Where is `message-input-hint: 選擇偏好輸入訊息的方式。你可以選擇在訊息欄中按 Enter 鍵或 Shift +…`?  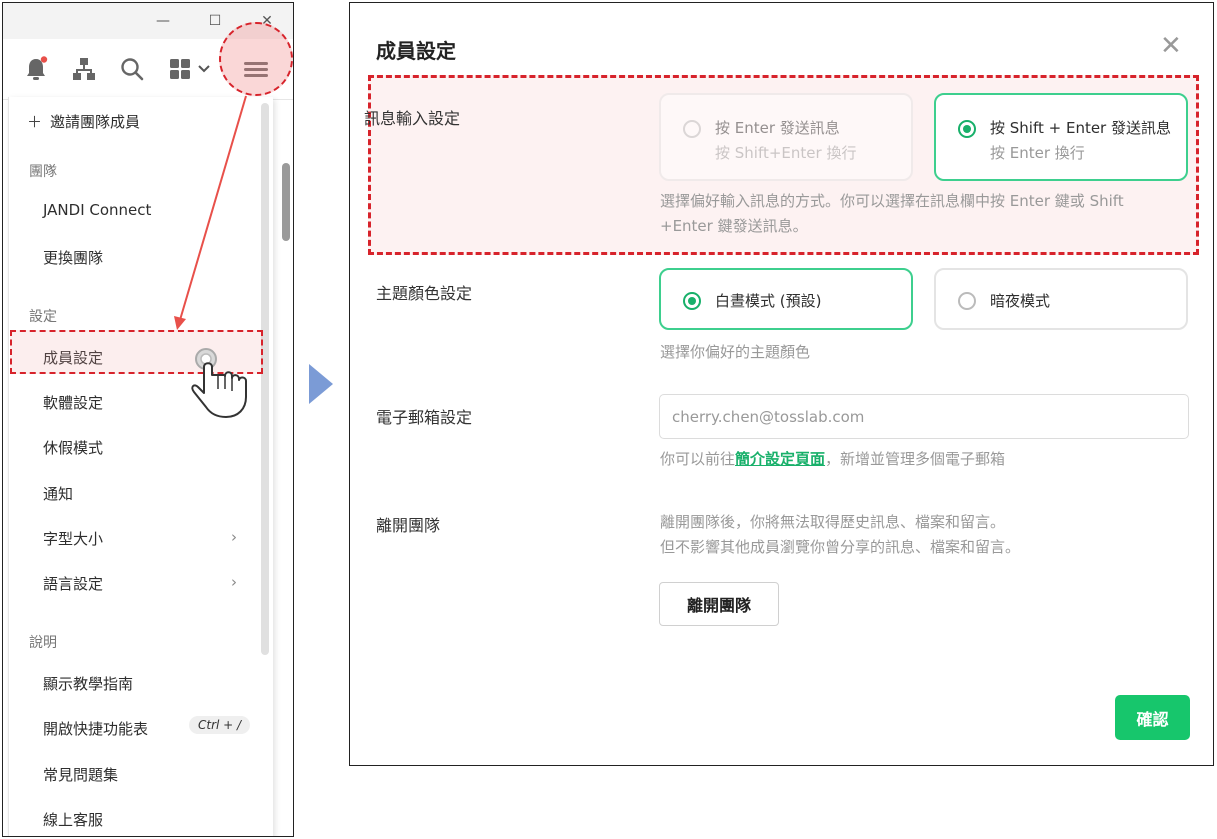
message-input-hint: 選擇偏好輸入訊息的方式。你可以選擇在訊息欄中按 Enter 鍵或 Shift +… is located at coordinates (892, 213).